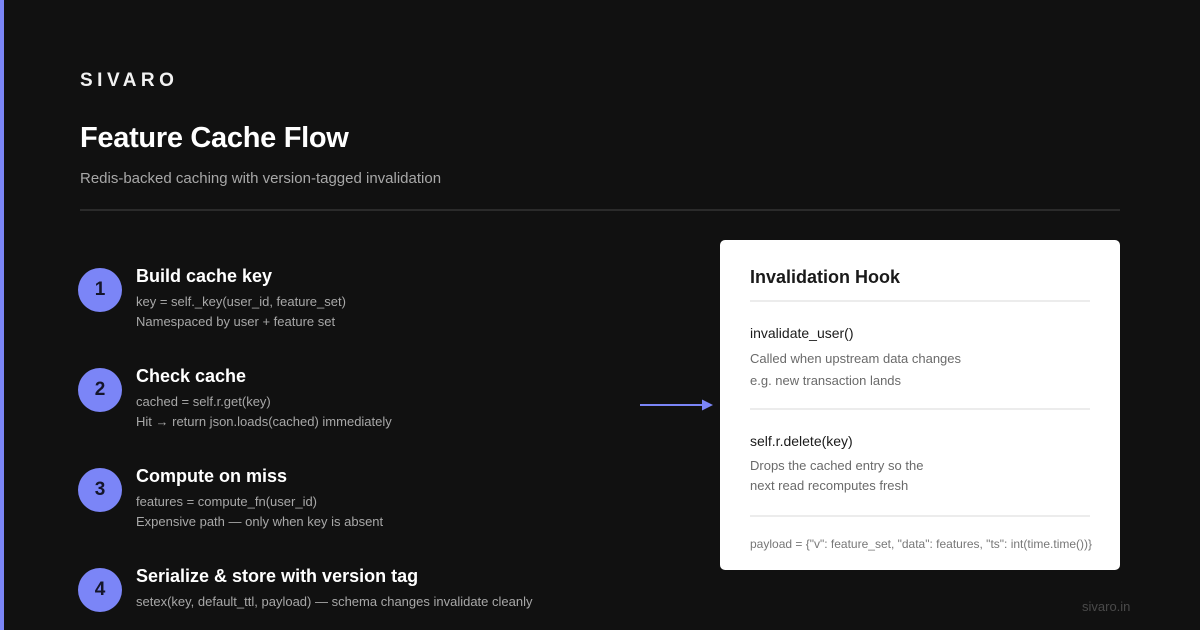 Image resolution: width=1200 pixels, height=630 pixels. I want to click on step-title: Build cache key, so click(204, 276).